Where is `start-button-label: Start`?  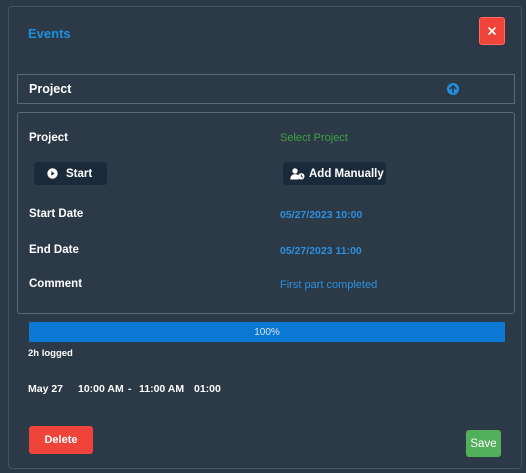
start-button-label: Start is located at coordinates (79, 173).